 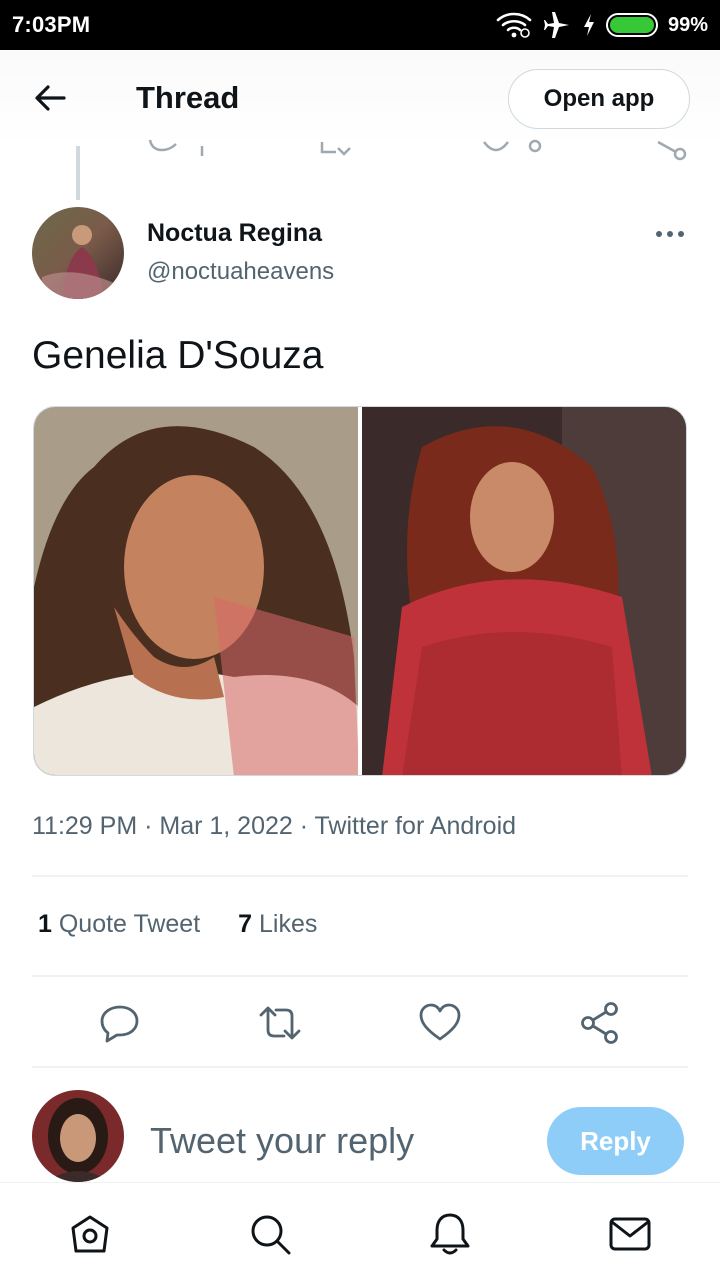 What do you see at coordinates (360, 1231) in the screenshot?
I see `bottom-navigation` at bounding box center [360, 1231].